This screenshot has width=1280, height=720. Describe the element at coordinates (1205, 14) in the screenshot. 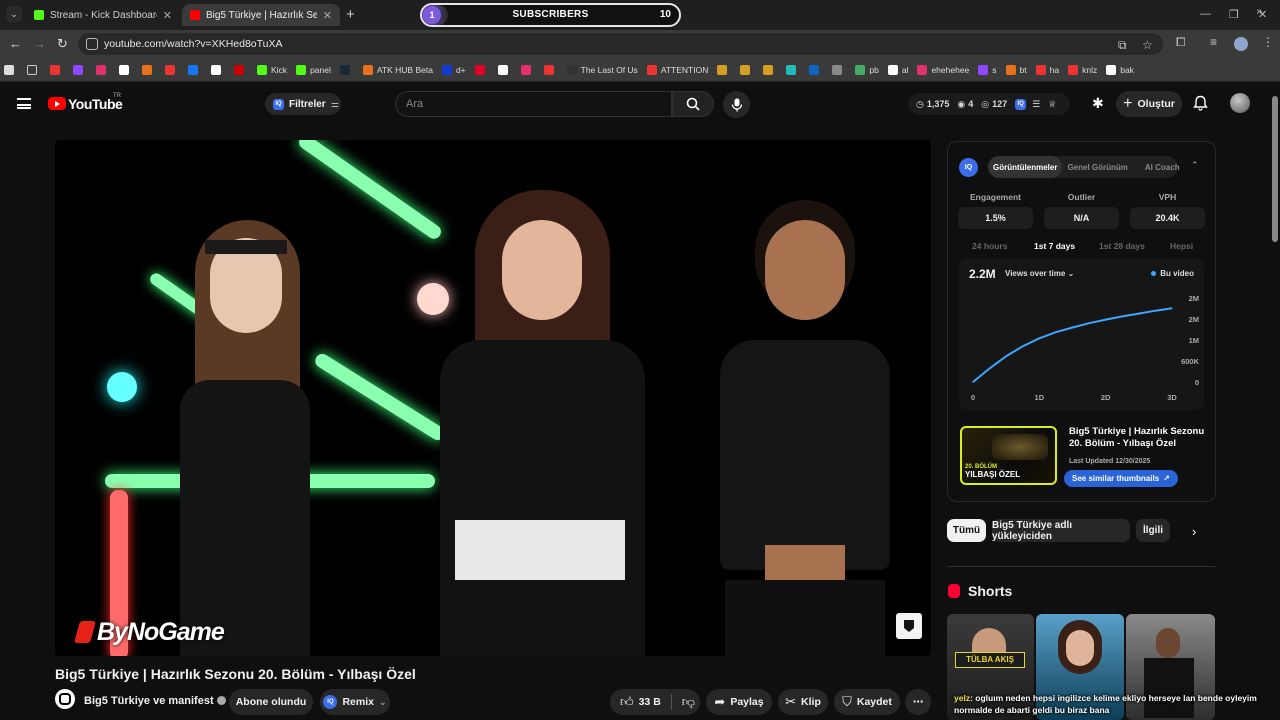

I see `minimize-icon: —` at that location.